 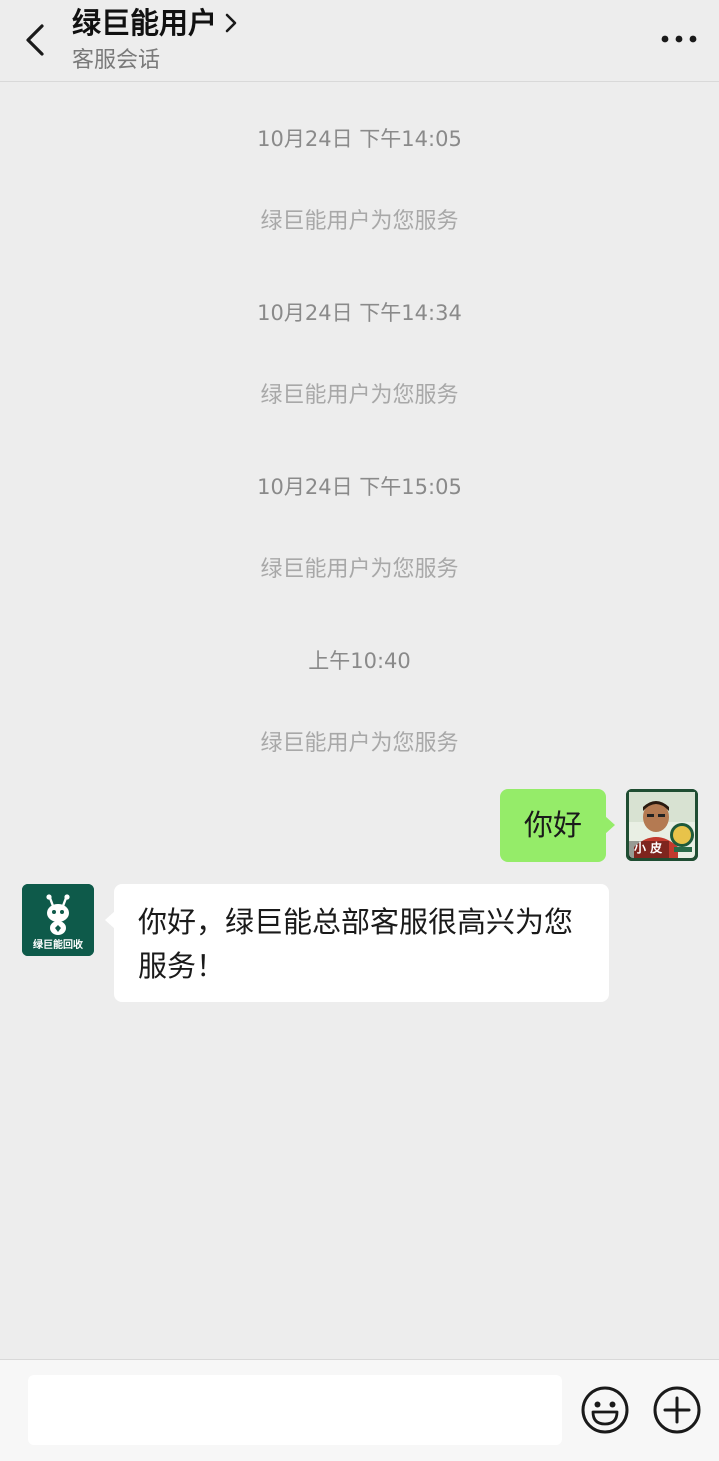 I want to click on chevron-right-icon, so click(x=231, y=23).